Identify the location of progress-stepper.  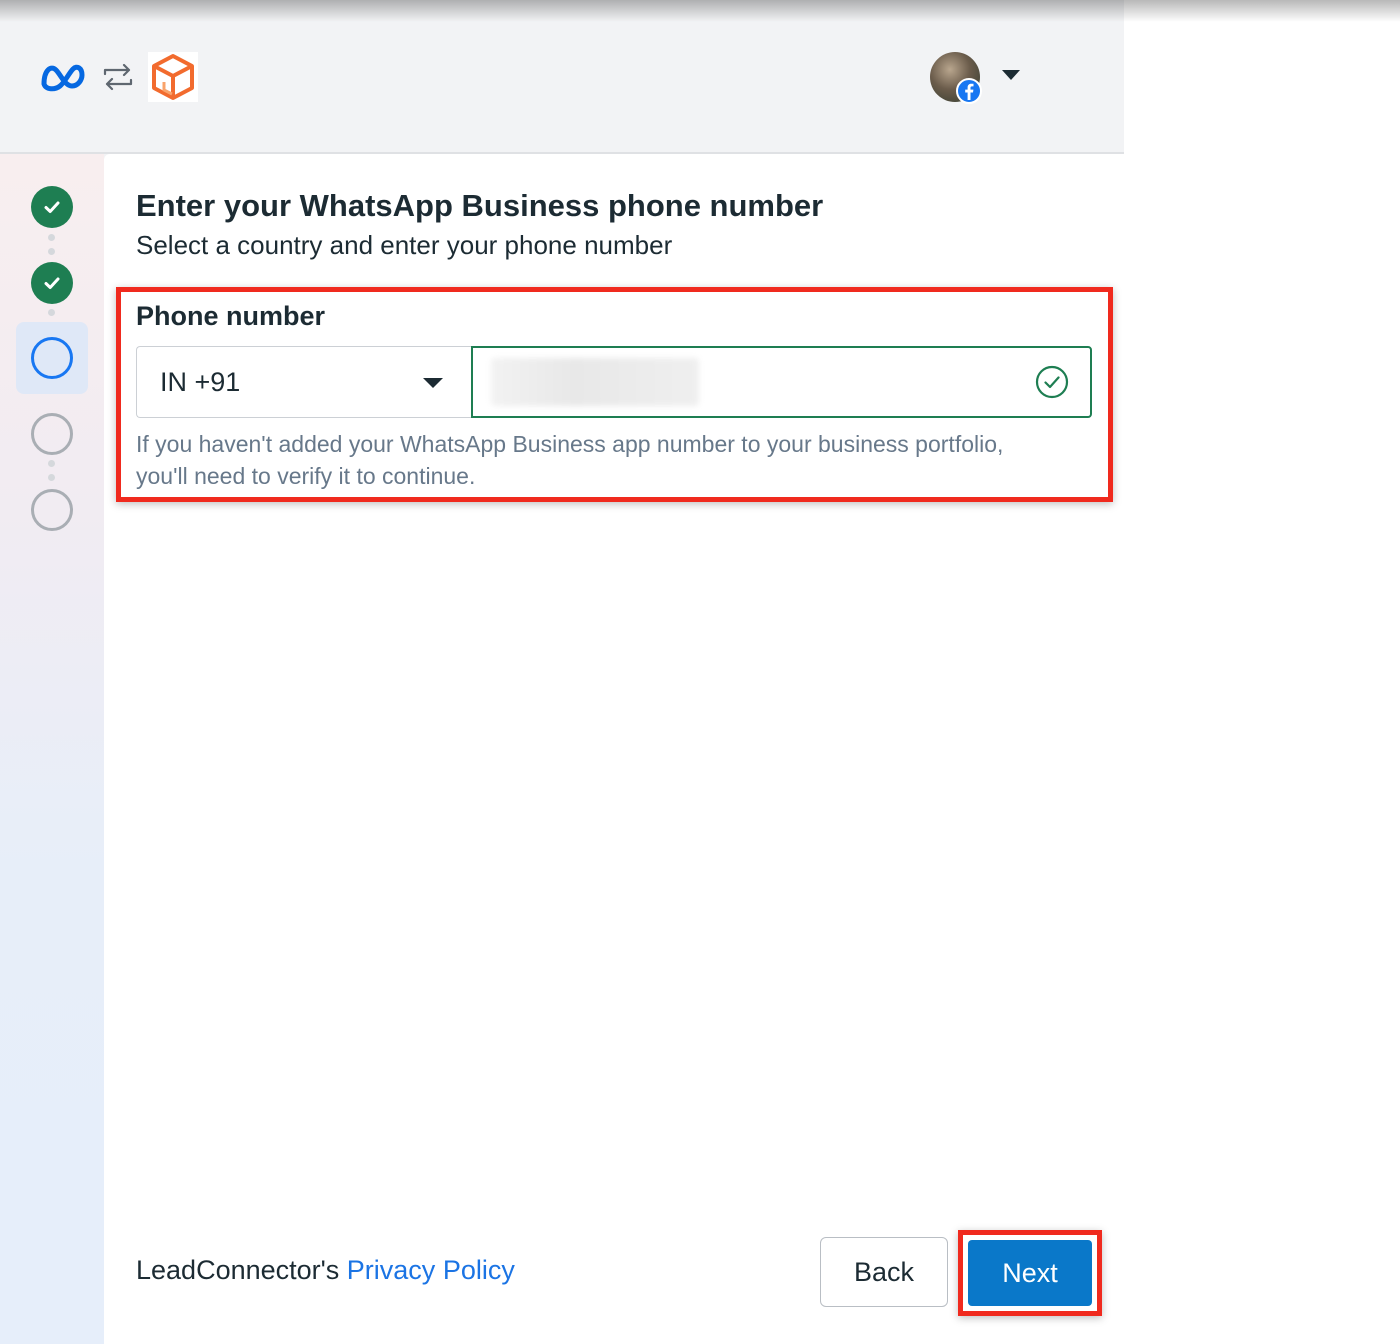
(52, 749).